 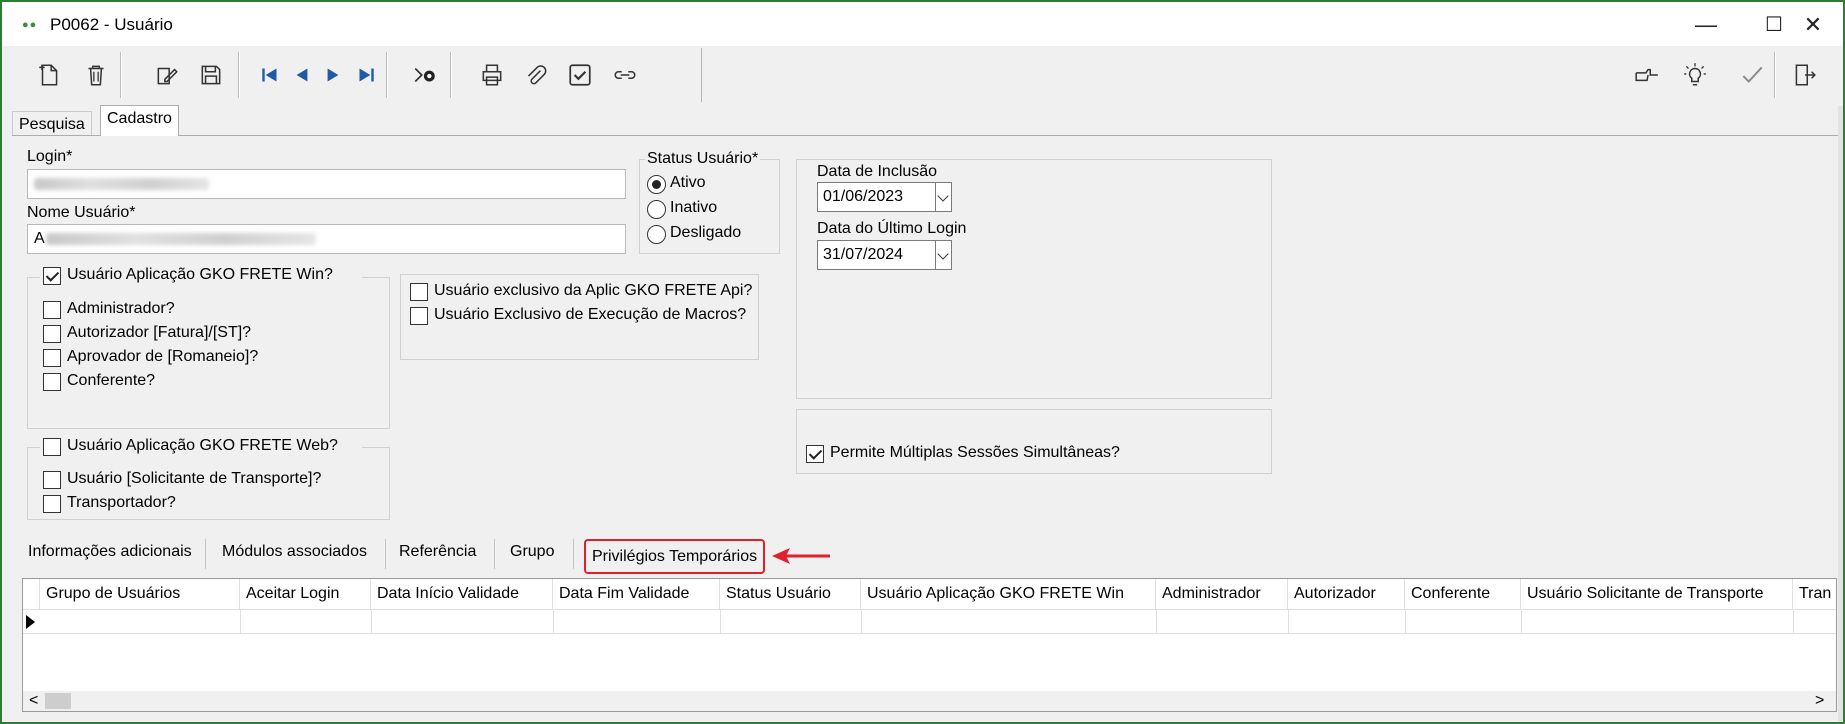 What do you see at coordinates (49, 75) in the screenshot?
I see `new-document-icon` at bounding box center [49, 75].